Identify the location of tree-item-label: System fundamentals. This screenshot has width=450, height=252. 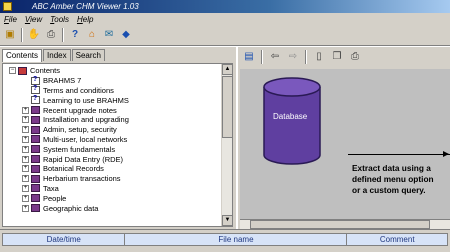
(79, 149).